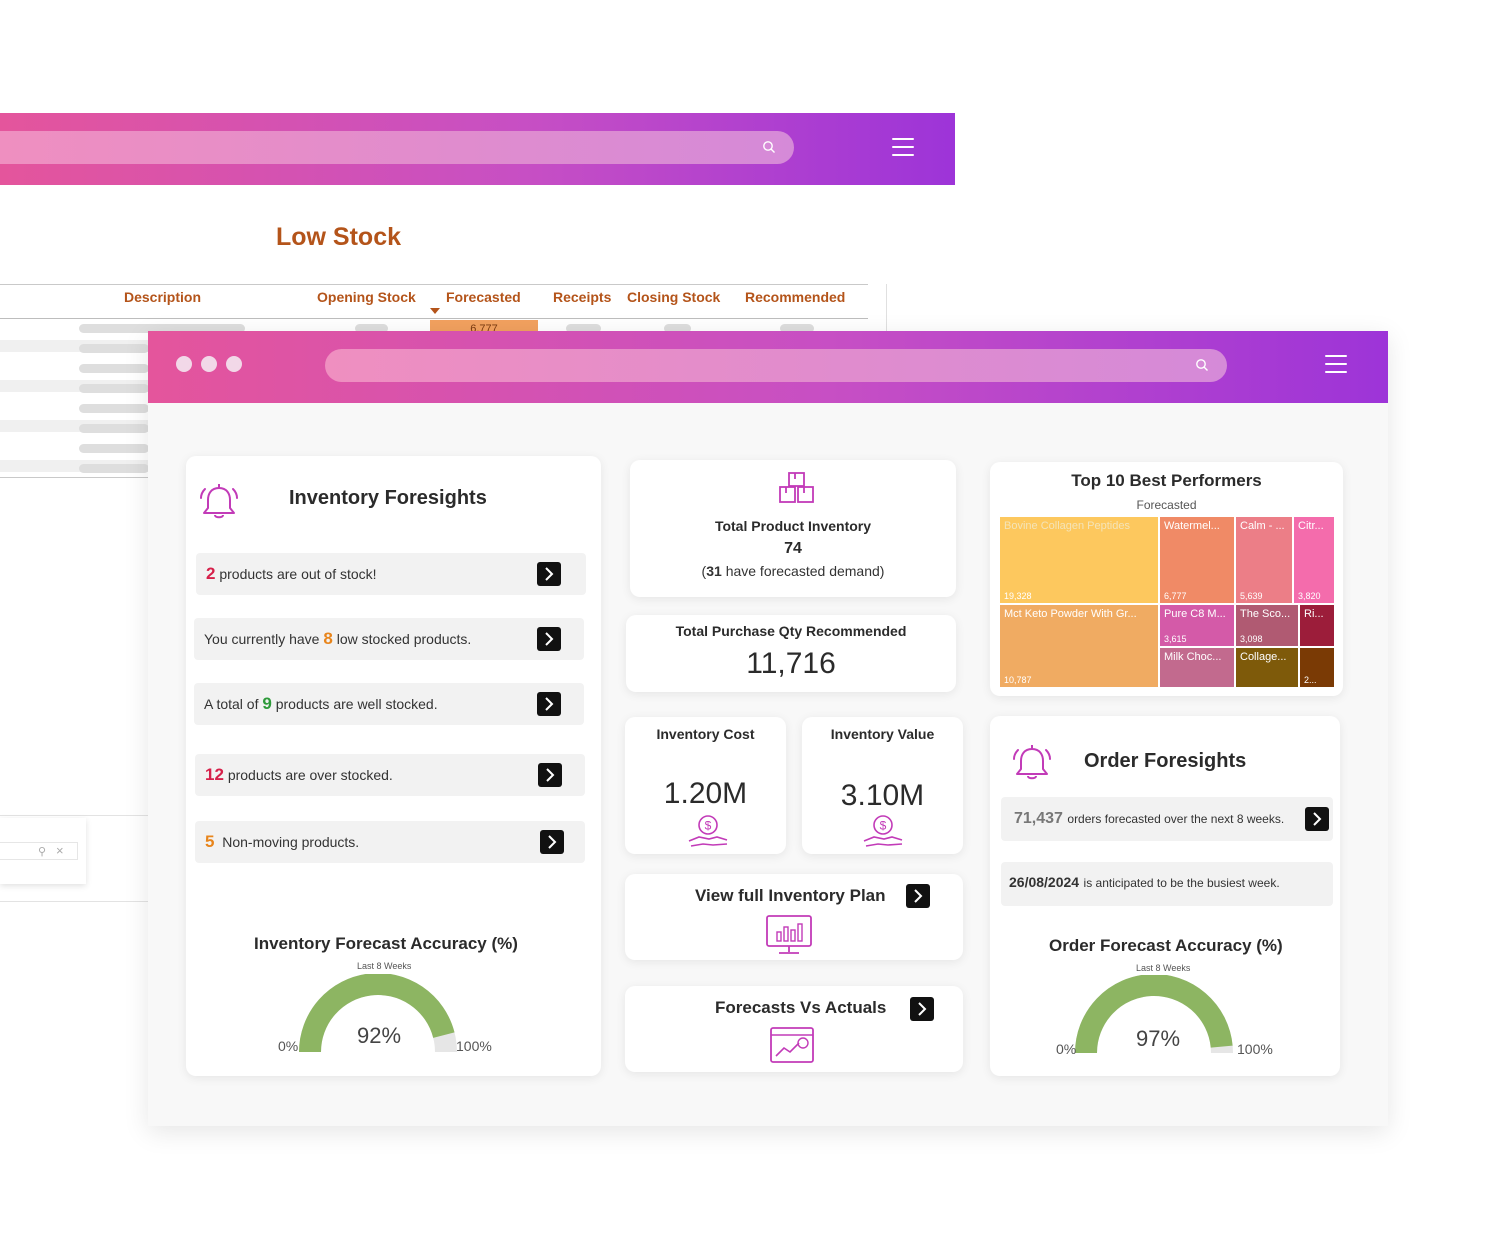  What do you see at coordinates (386, 943) in the screenshot?
I see `inventory-accuracy-title: Inventory Forecast Accuracy (%)` at bounding box center [386, 943].